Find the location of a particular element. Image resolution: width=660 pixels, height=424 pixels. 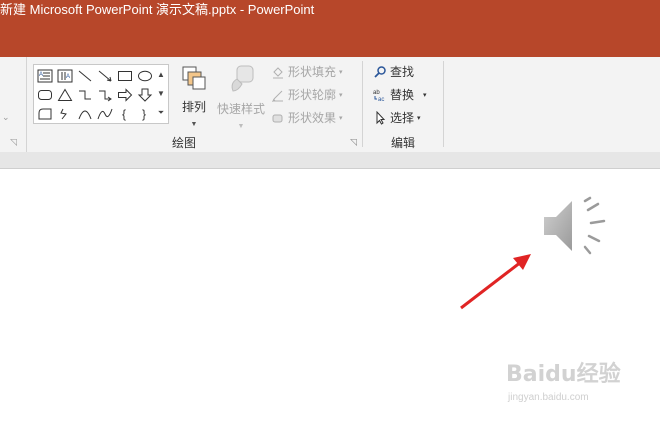

replace-icon: abac is located at coordinates (378, 96).